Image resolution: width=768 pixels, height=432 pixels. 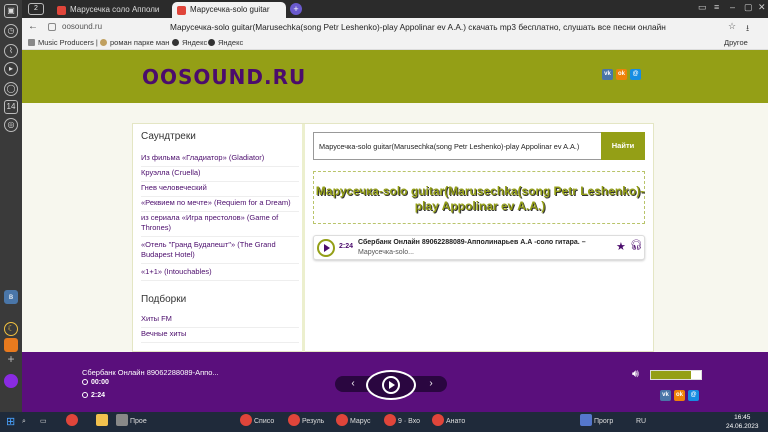 I want to click on url-field: oosound.ru, so click(x=82, y=26).